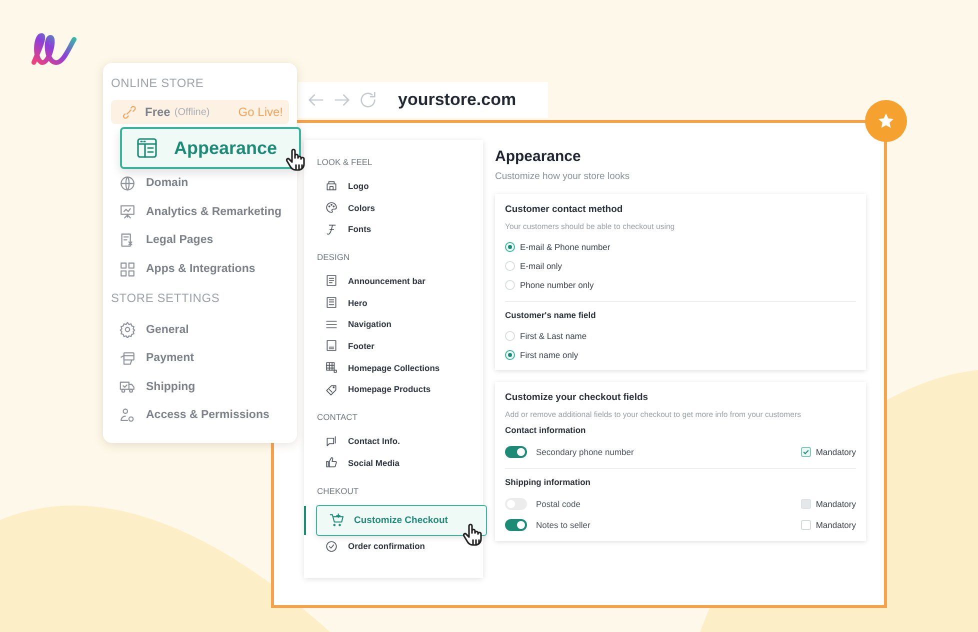 The width and height of the screenshot is (978, 632). I want to click on plan-label: Free, so click(157, 112).